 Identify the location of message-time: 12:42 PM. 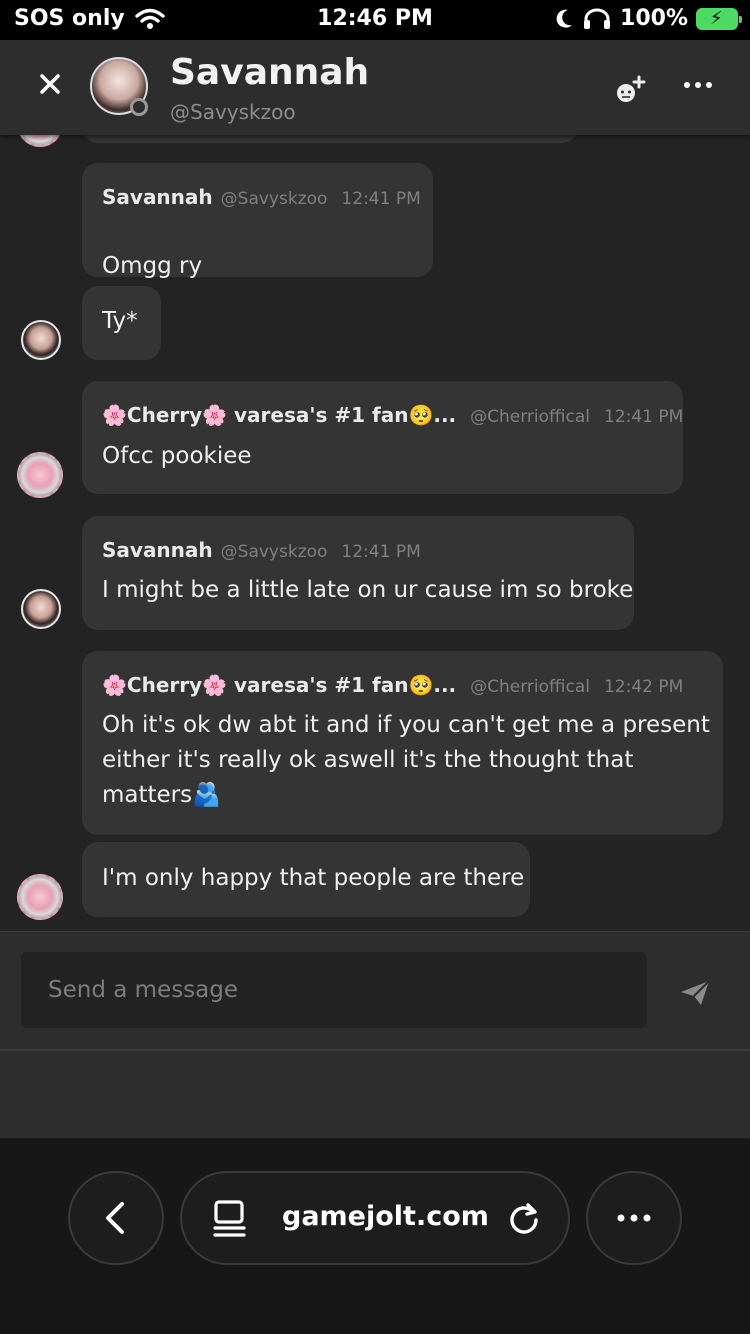
(643, 687).